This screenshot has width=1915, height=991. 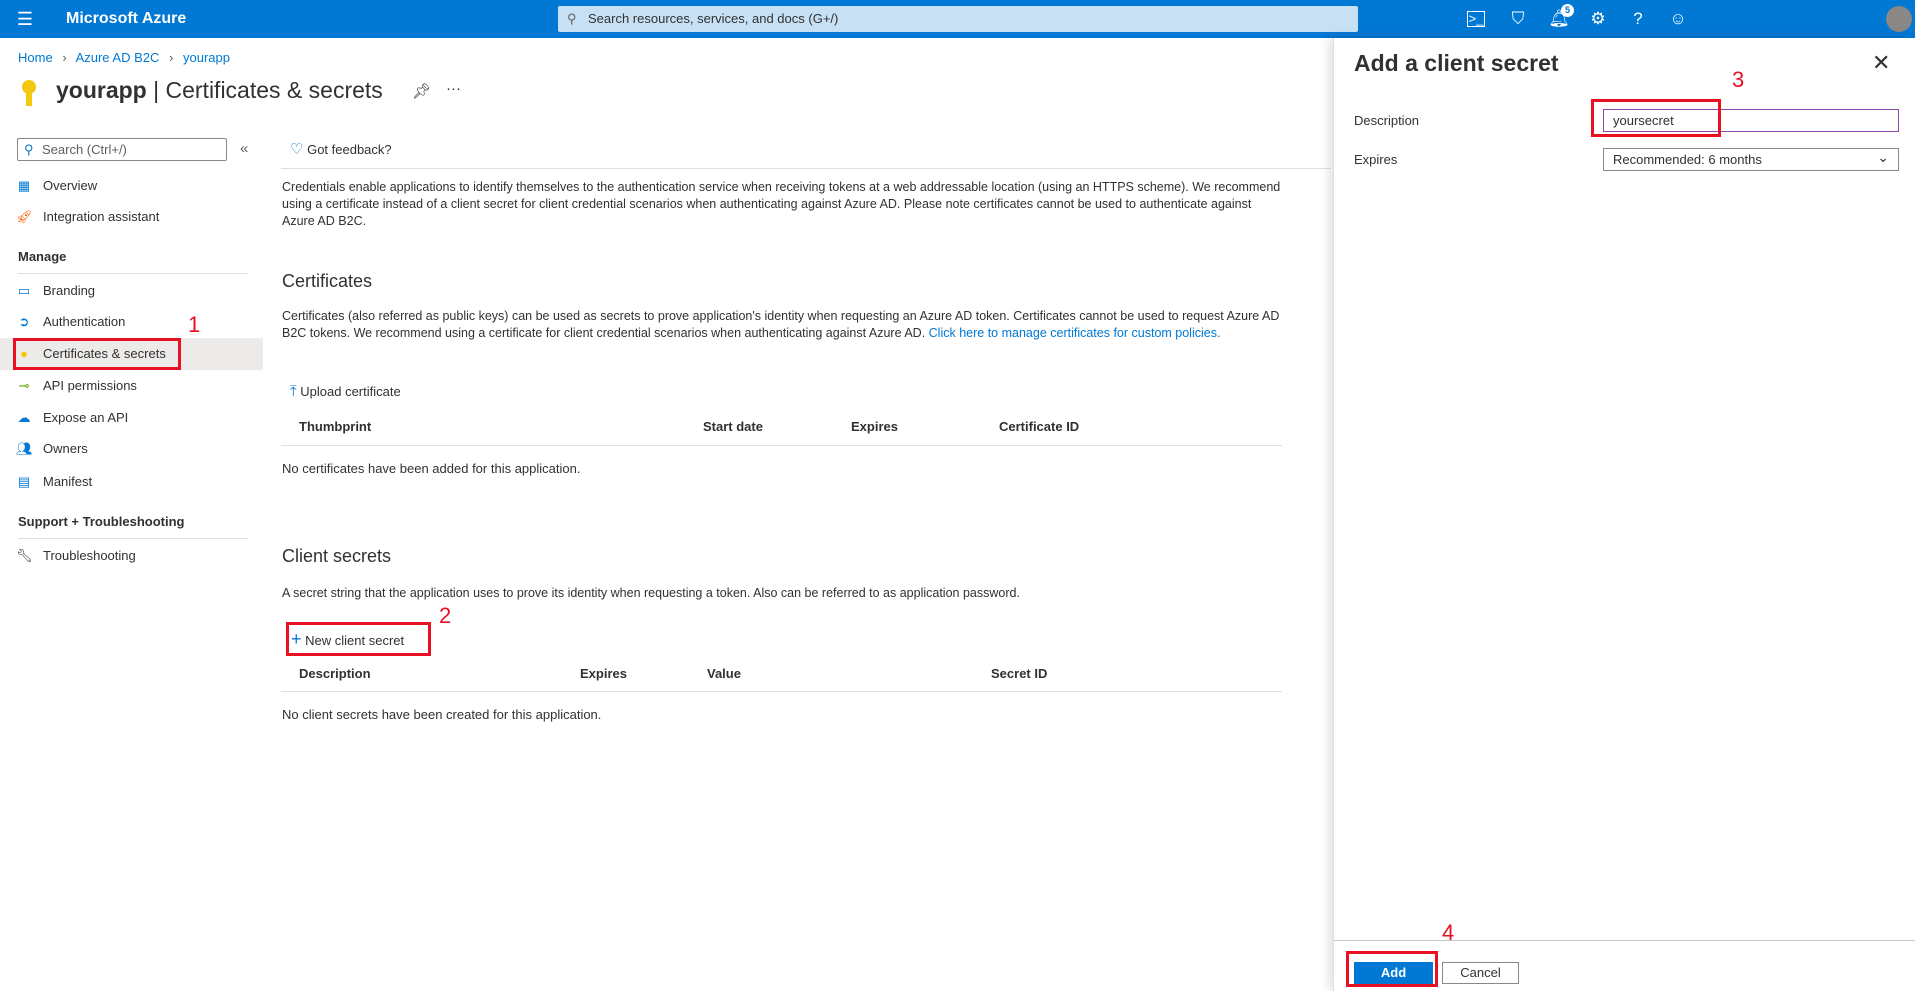 What do you see at coordinates (131, 418) in the screenshot?
I see `sidebar-item-expose-an-api: ☁ Expose an API` at bounding box center [131, 418].